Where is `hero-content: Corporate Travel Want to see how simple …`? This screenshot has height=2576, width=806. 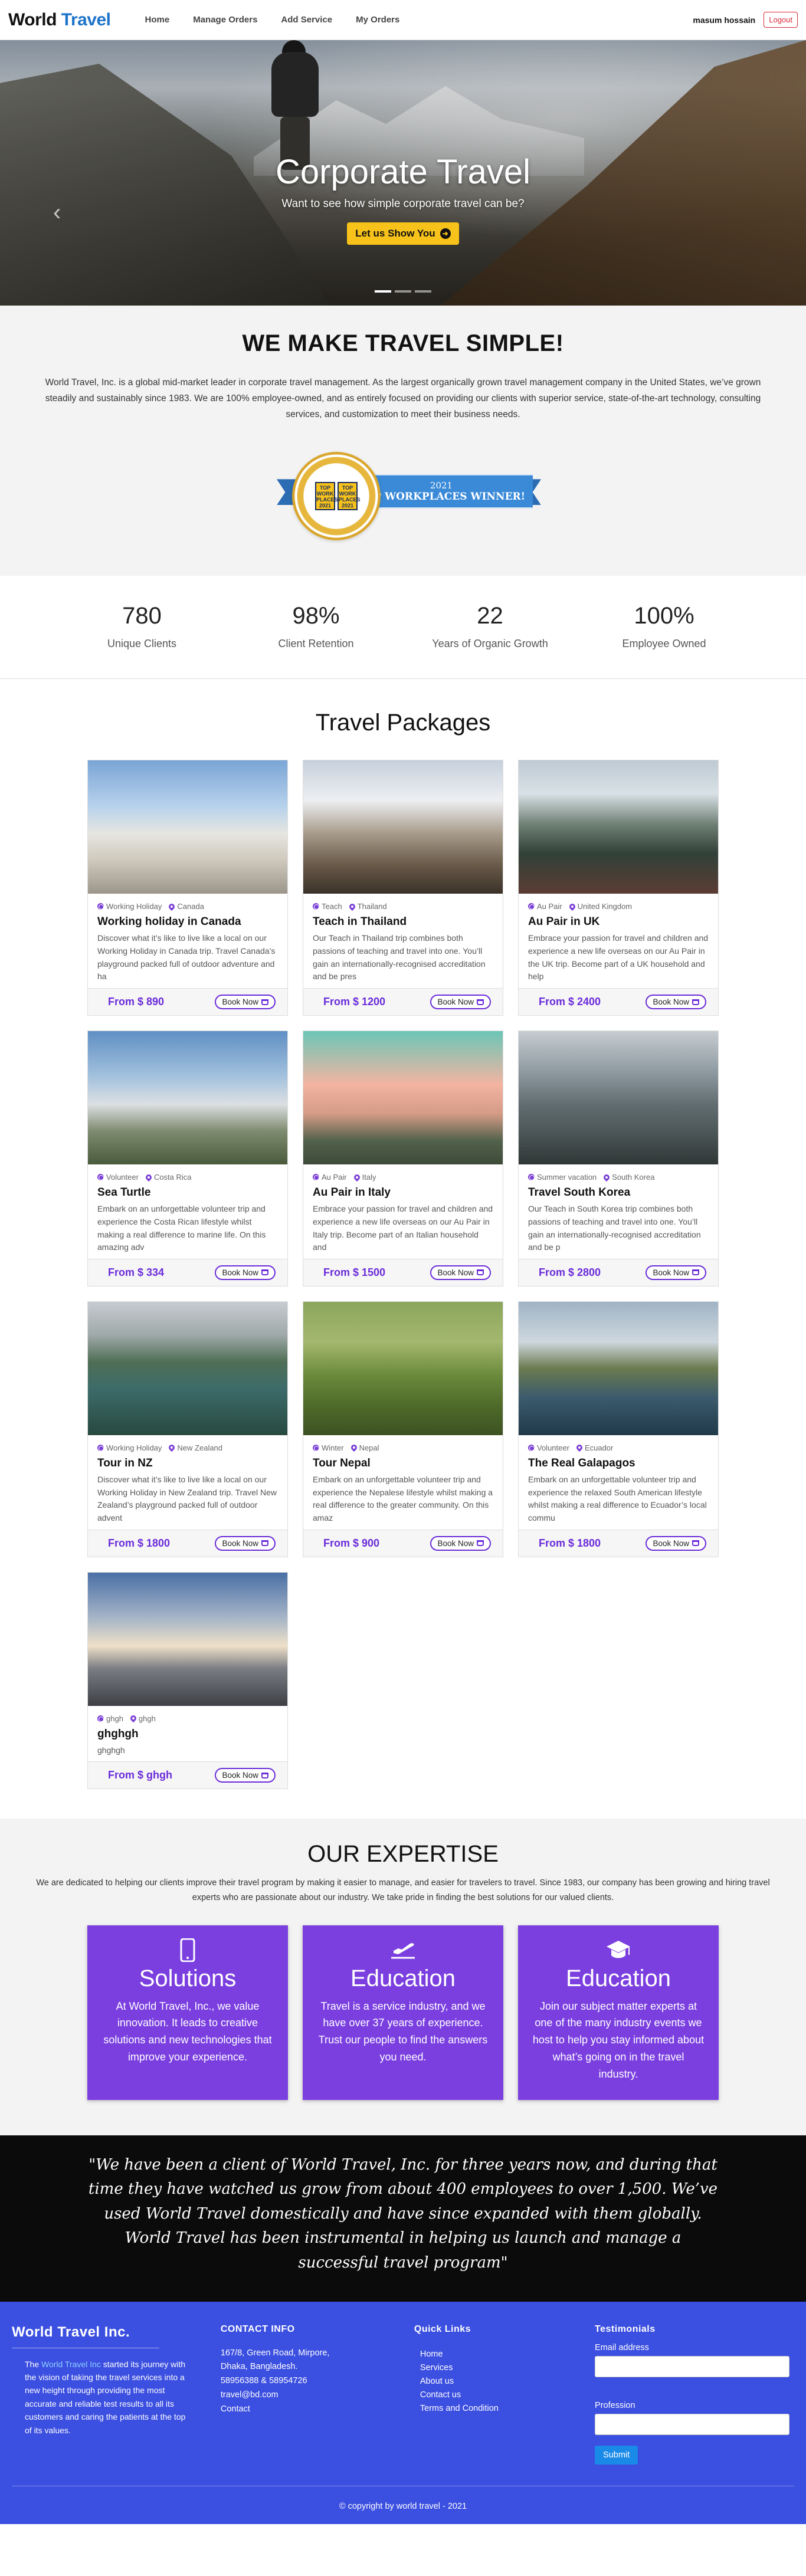
hero-content: Corporate Travel Want to see how simple … is located at coordinates (403, 198).